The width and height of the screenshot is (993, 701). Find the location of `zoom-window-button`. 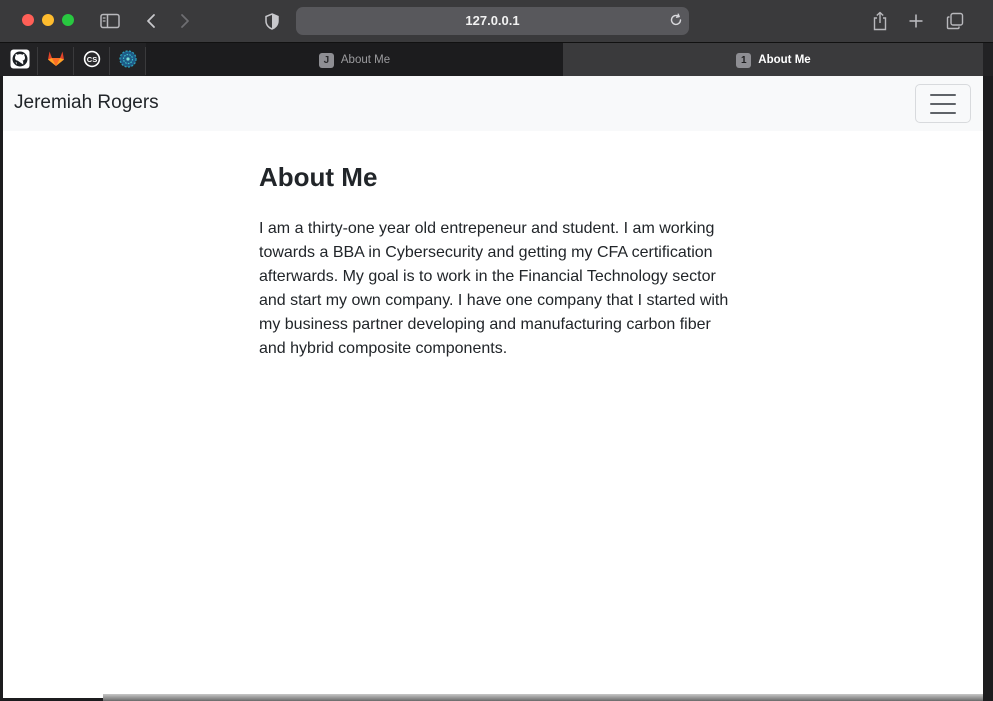

zoom-window-button is located at coordinates (68, 20).